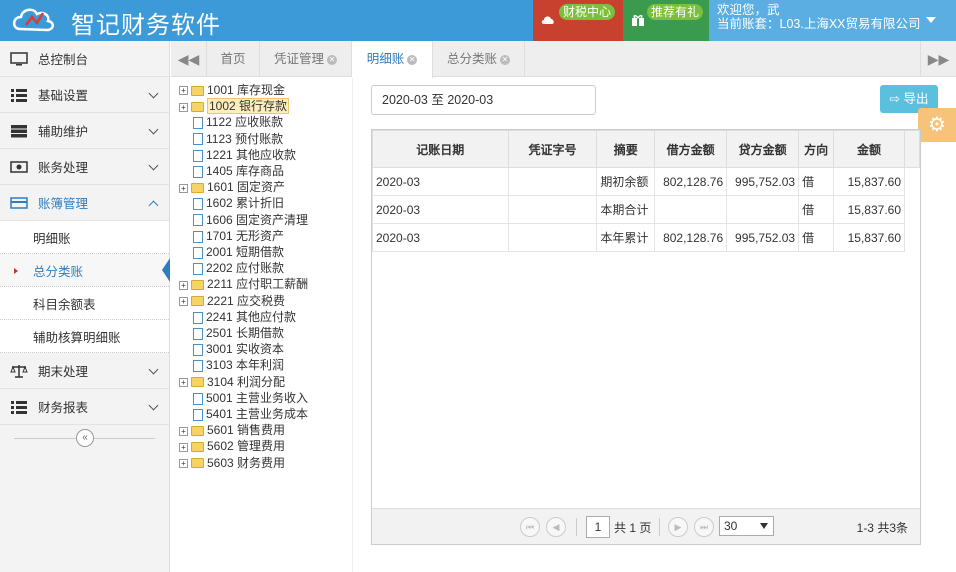 The width and height of the screenshot is (956, 572). What do you see at coordinates (84, 237) in the screenshot?
I see `sidebar-subitem-detail-ledger: 明细账` at bounding box center [84, 237].